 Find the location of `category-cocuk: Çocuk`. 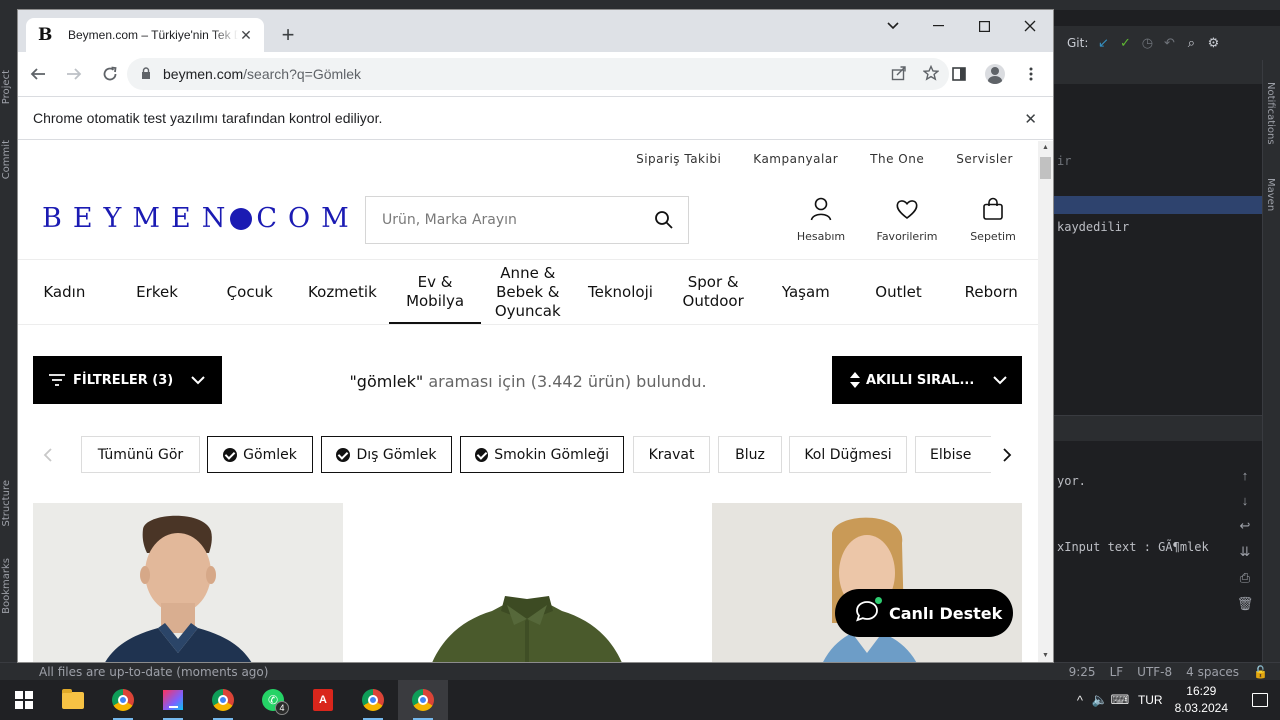

category-cocuk: Çocuk is located at coordinates (249, 292).